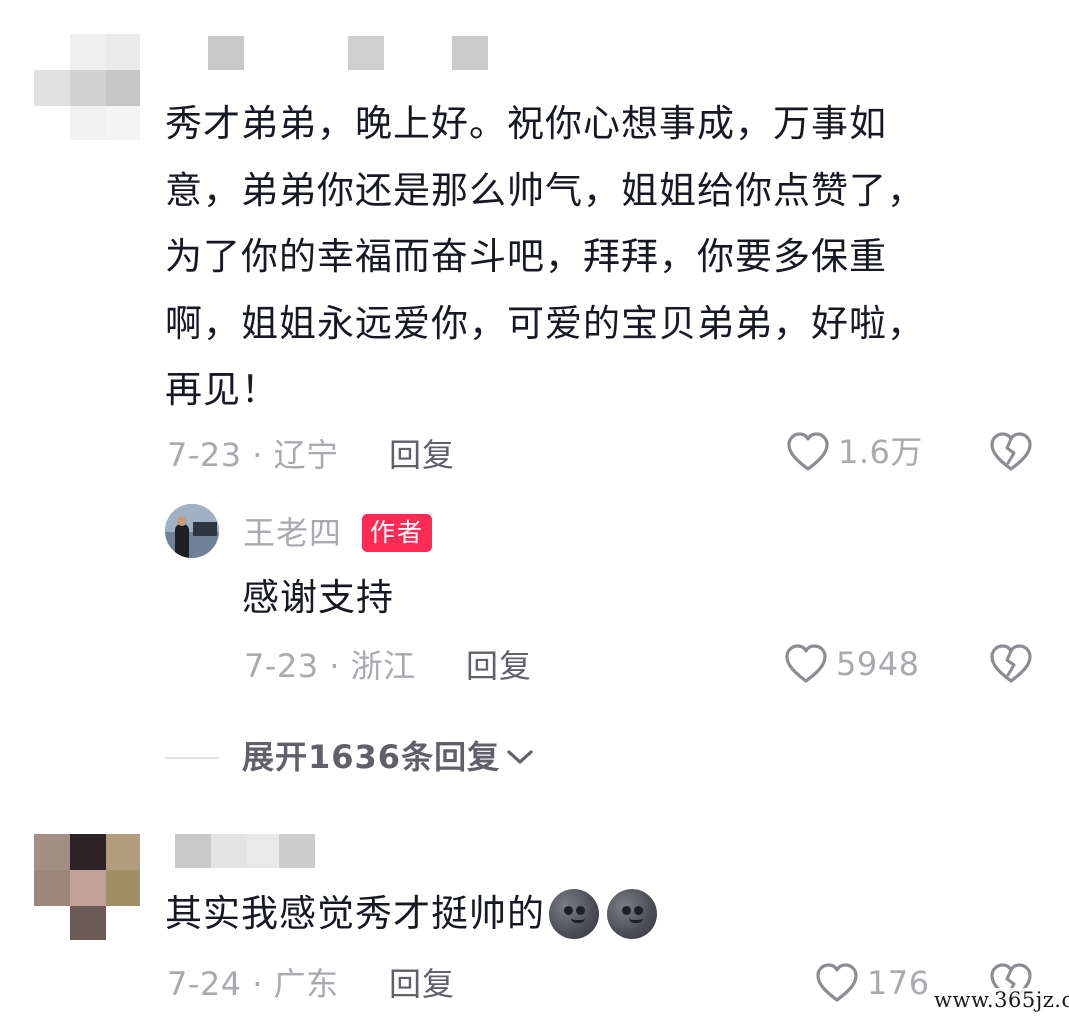  Describe the element at coordinates (253, 455) in the screenshot. I see `comment-meta: 7-23 · 辽宁` at that location.